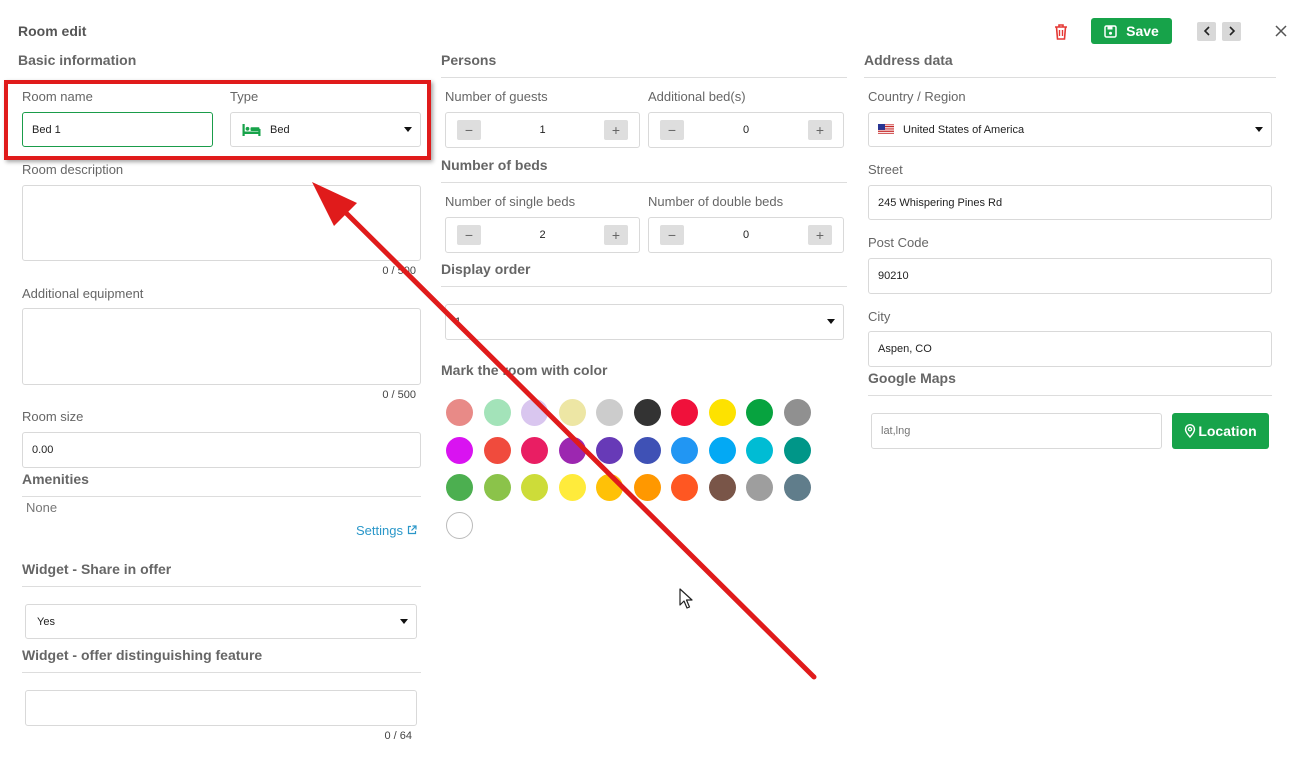 This screenshot has height=776, width=1302. Describe the element at coordinates (97, 569) in the screenshot. I see `widget-share-heading: Widget - Share in offer` at that location.